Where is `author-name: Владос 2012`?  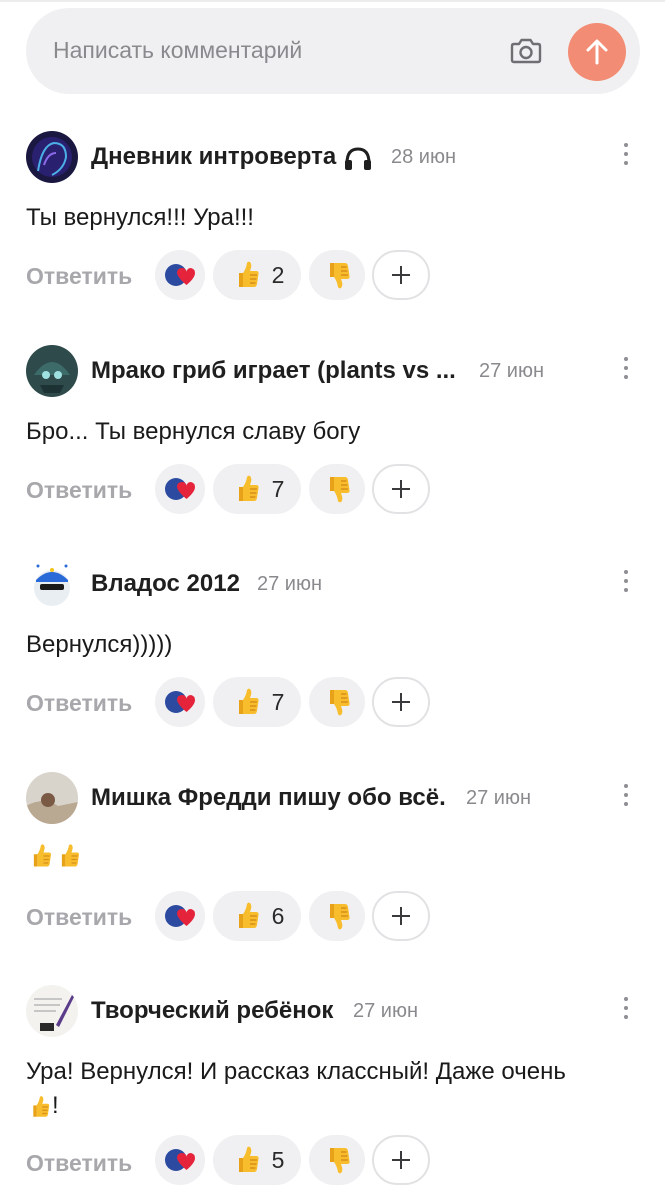 author-name: Владос 2012 is located at coordinates (165, 584).